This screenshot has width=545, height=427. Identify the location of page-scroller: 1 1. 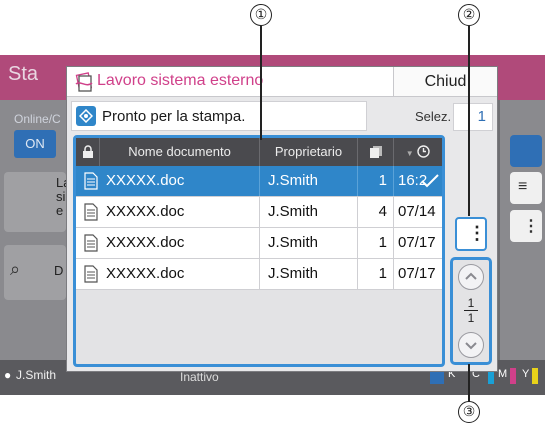
(471, 311).